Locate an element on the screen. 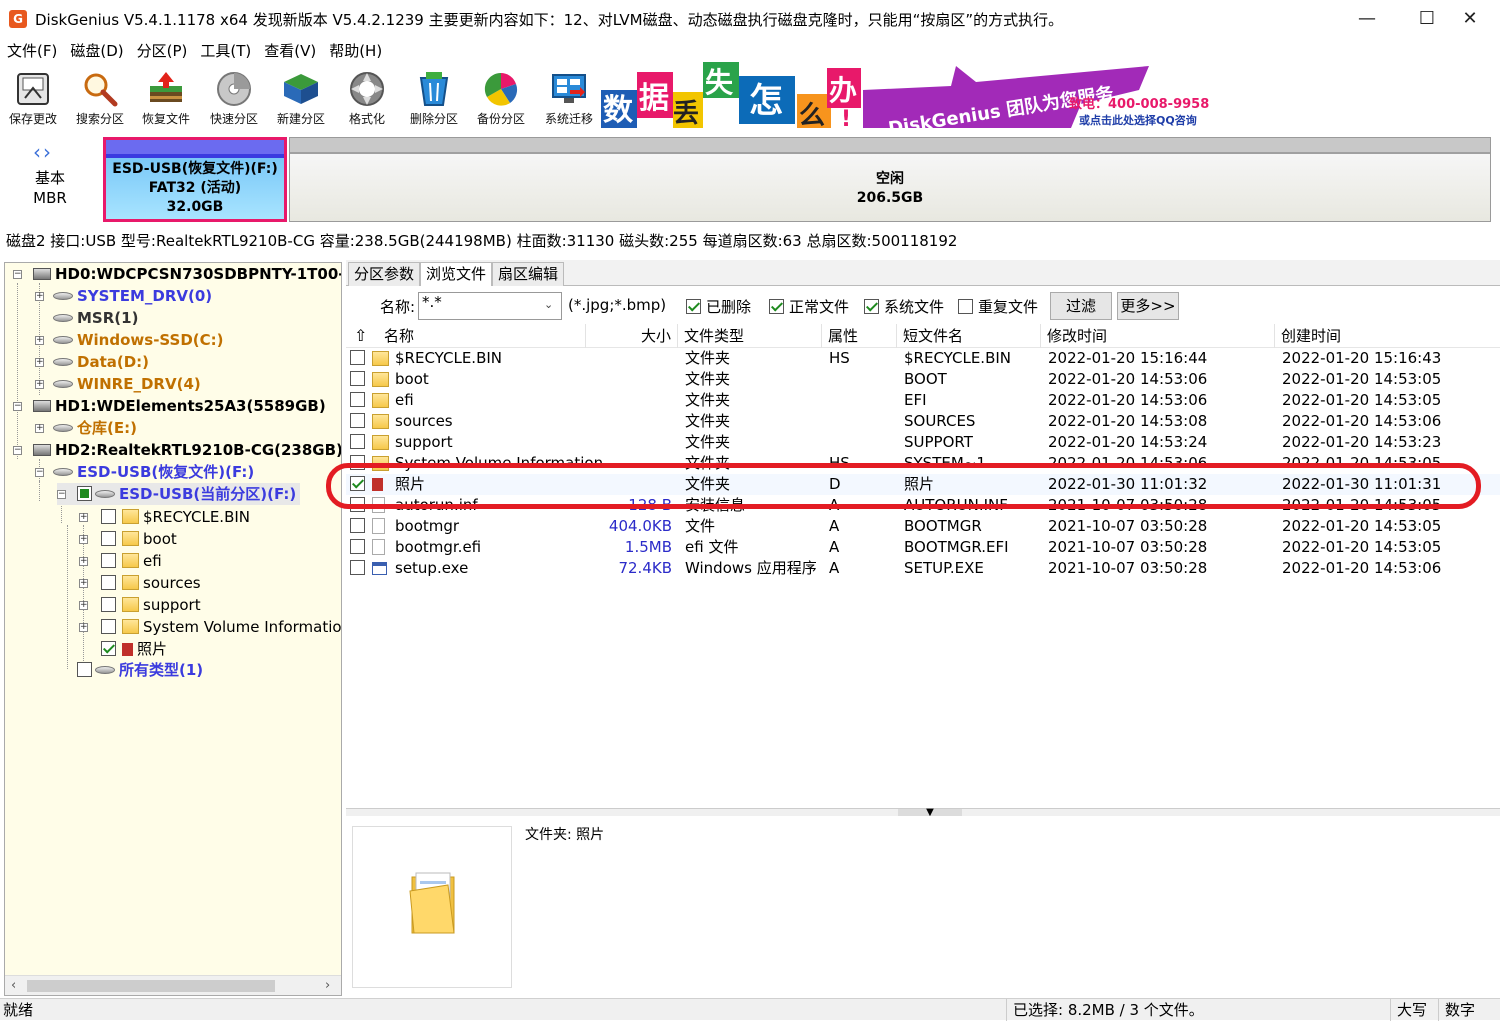 This screenshot has height=1021, width=1500. tree-node-efi: + efi is located at coordinates (120, 561).